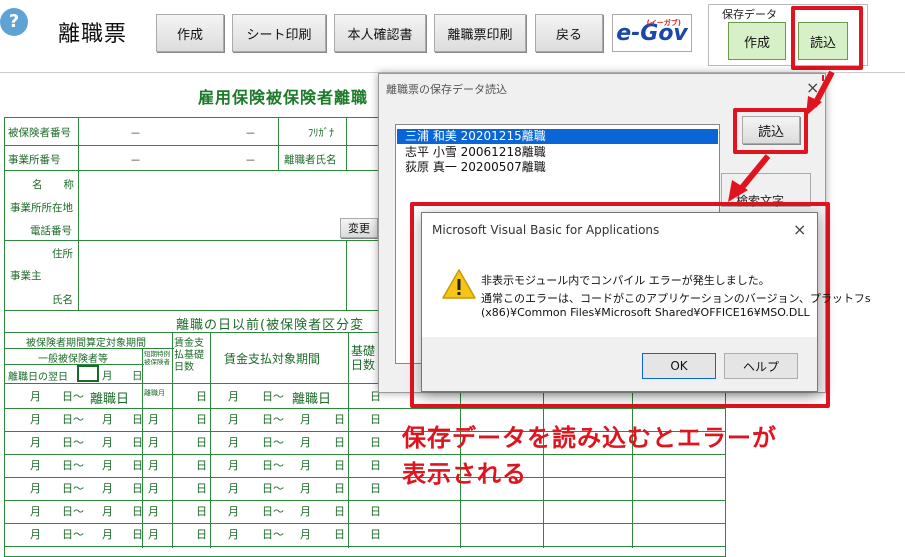 Image resolution: width=905 pixels, height=557 pixels. Describe the element at coordinates (38, 377) in the screenshot. I see `leave-date-heading: 離職日の翌日` at that location.